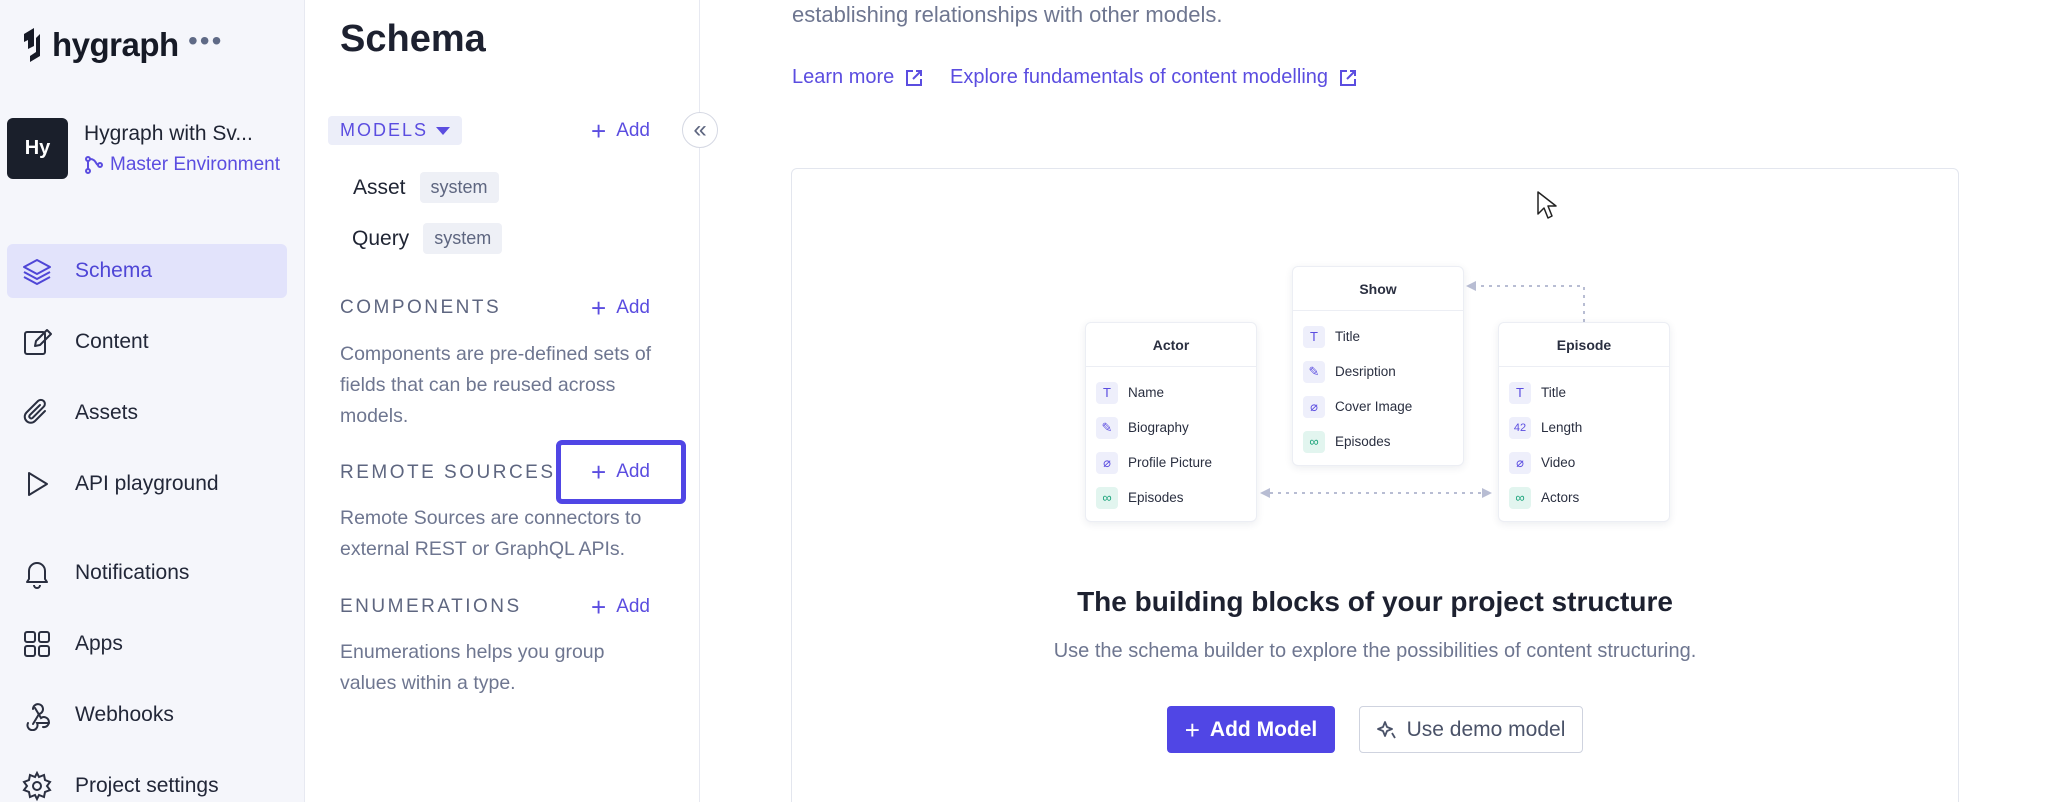  I want to click on use-demo-model-button: Use demo model, so click(1471, 729).